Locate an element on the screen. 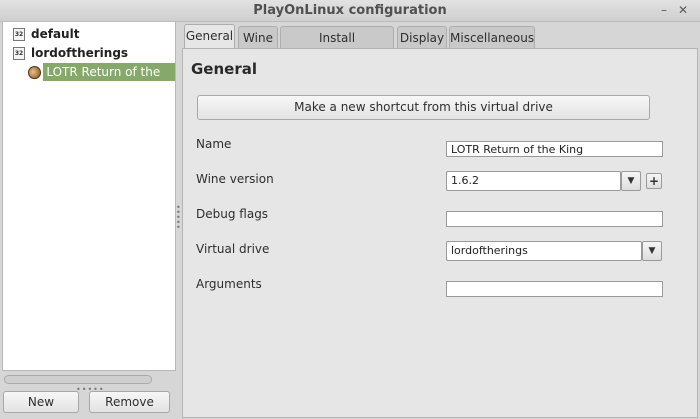 This screenshot has height=419, width=700. page-title: General is located at coordinates (224, 69).